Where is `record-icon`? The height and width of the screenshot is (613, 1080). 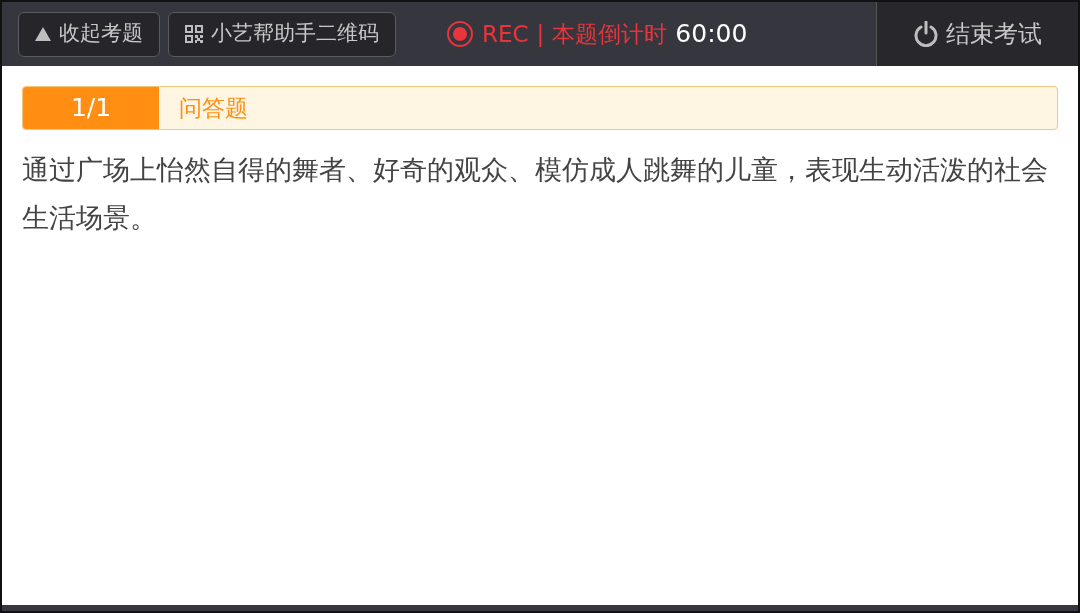 record-icon is located at coordinates (460, 34).